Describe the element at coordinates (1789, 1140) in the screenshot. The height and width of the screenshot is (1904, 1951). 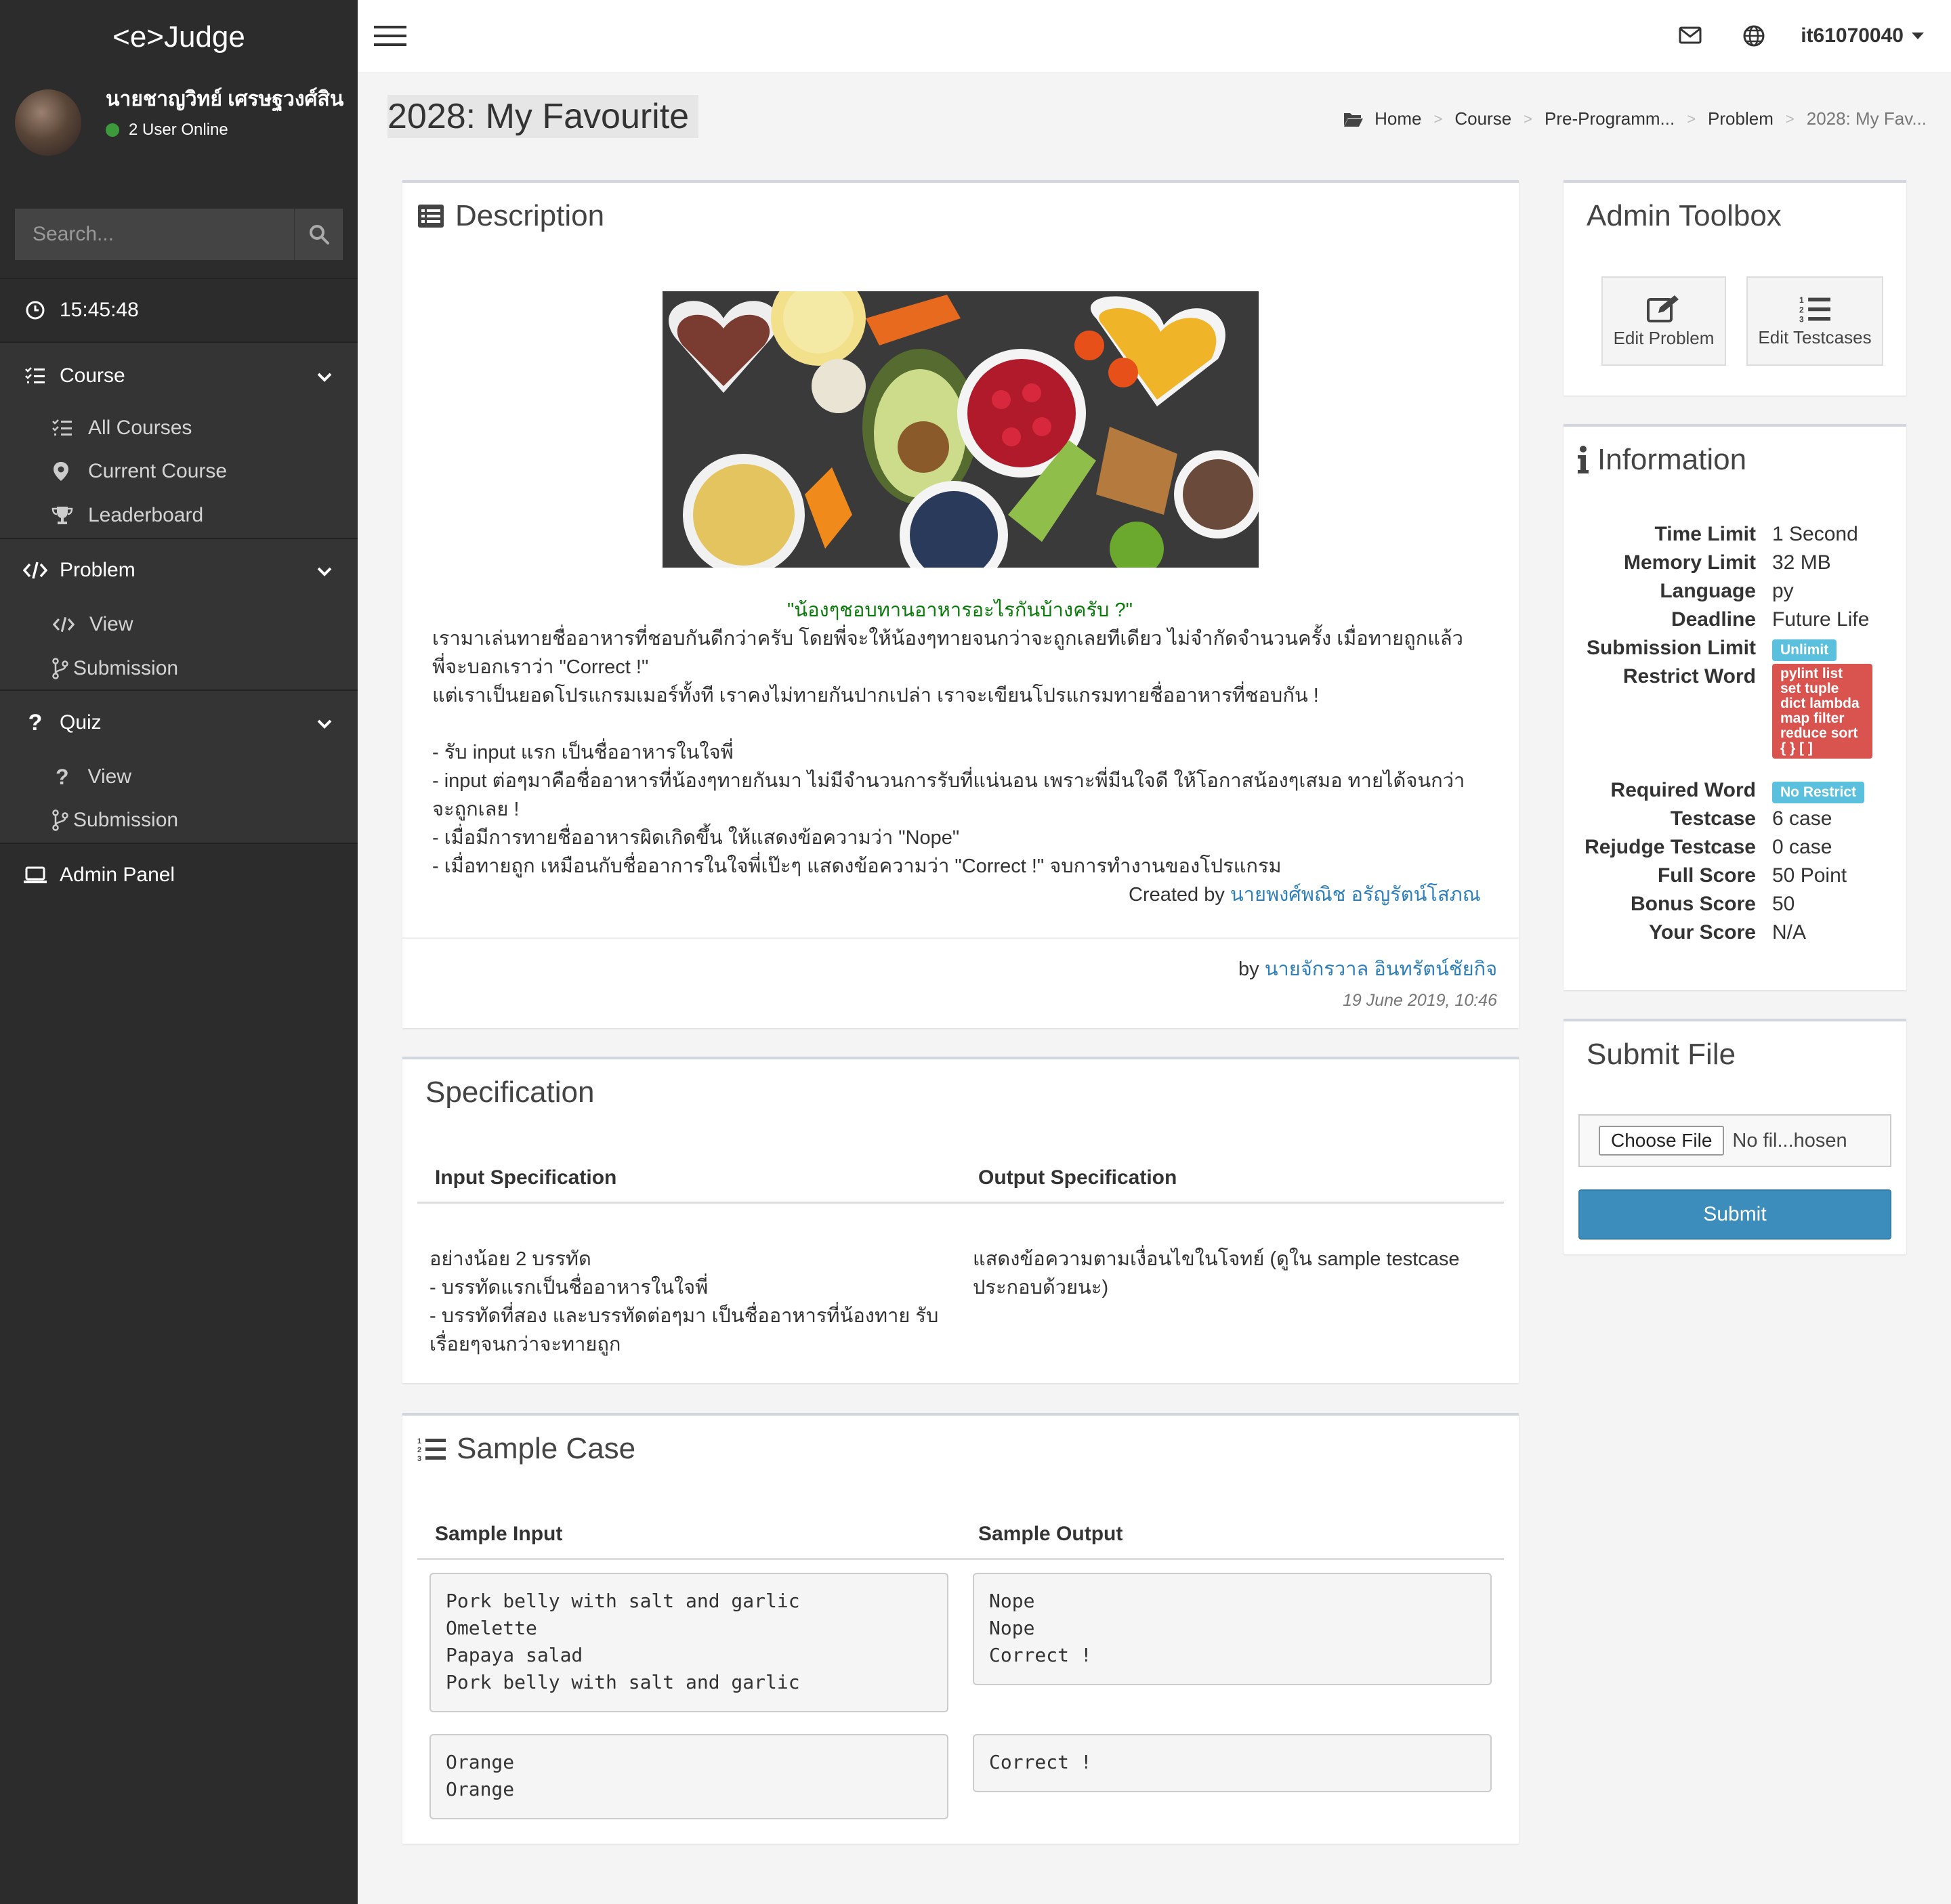
I see `file-name-text: No fil...hosen` at that location.